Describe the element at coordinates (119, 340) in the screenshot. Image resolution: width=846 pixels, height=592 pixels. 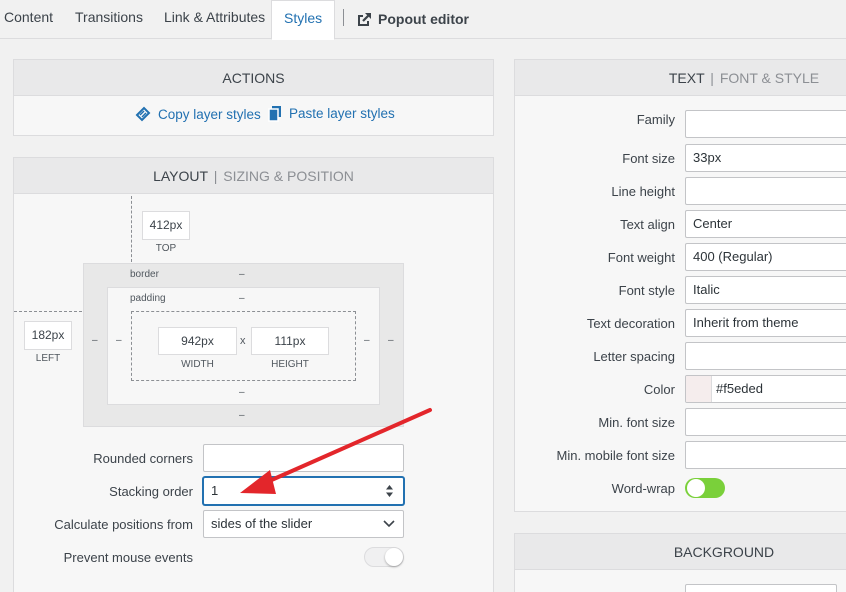
I see `padding-left-value: –` at that location.